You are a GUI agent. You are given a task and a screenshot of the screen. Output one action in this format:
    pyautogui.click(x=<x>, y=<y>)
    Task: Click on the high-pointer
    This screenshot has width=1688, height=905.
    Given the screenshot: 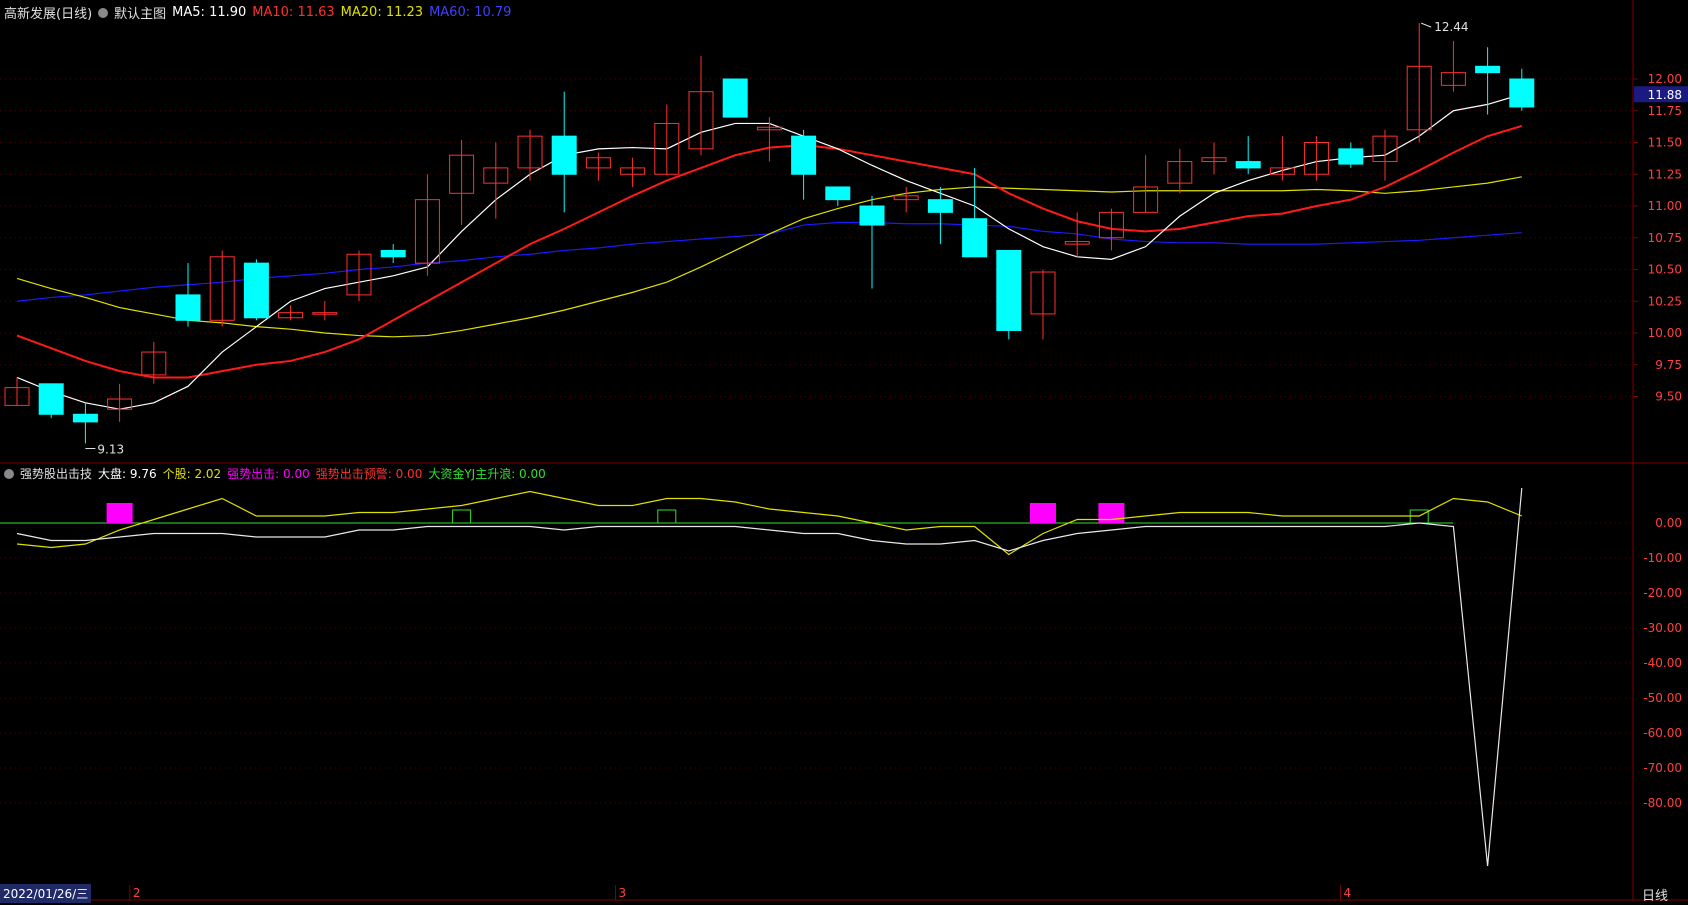 What is the action you would take?
    pyautogui.click(x=1426, y=25)
    